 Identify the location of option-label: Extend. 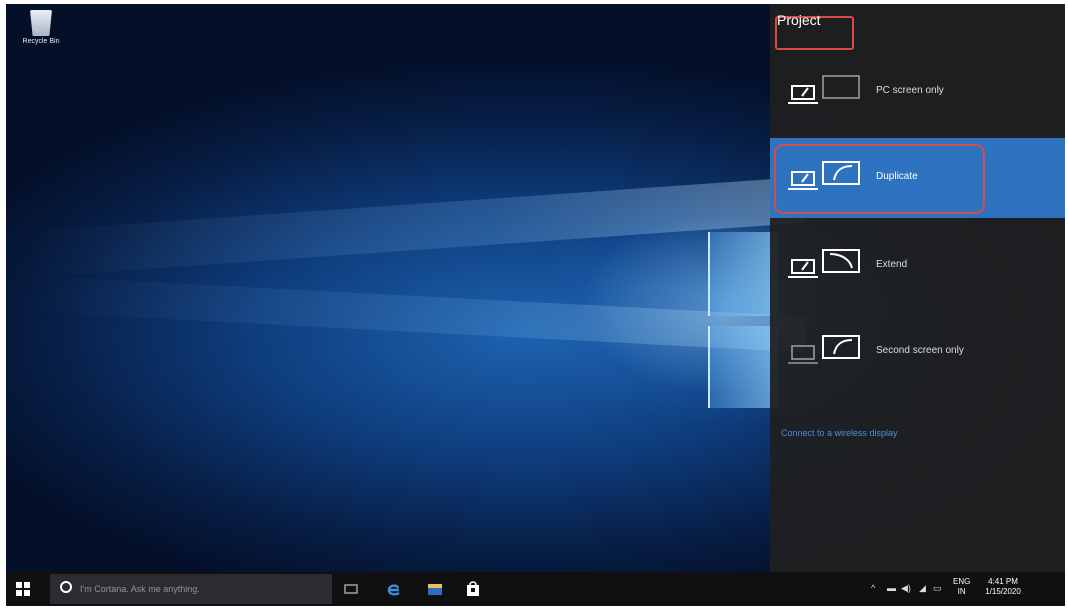
(892, 264).